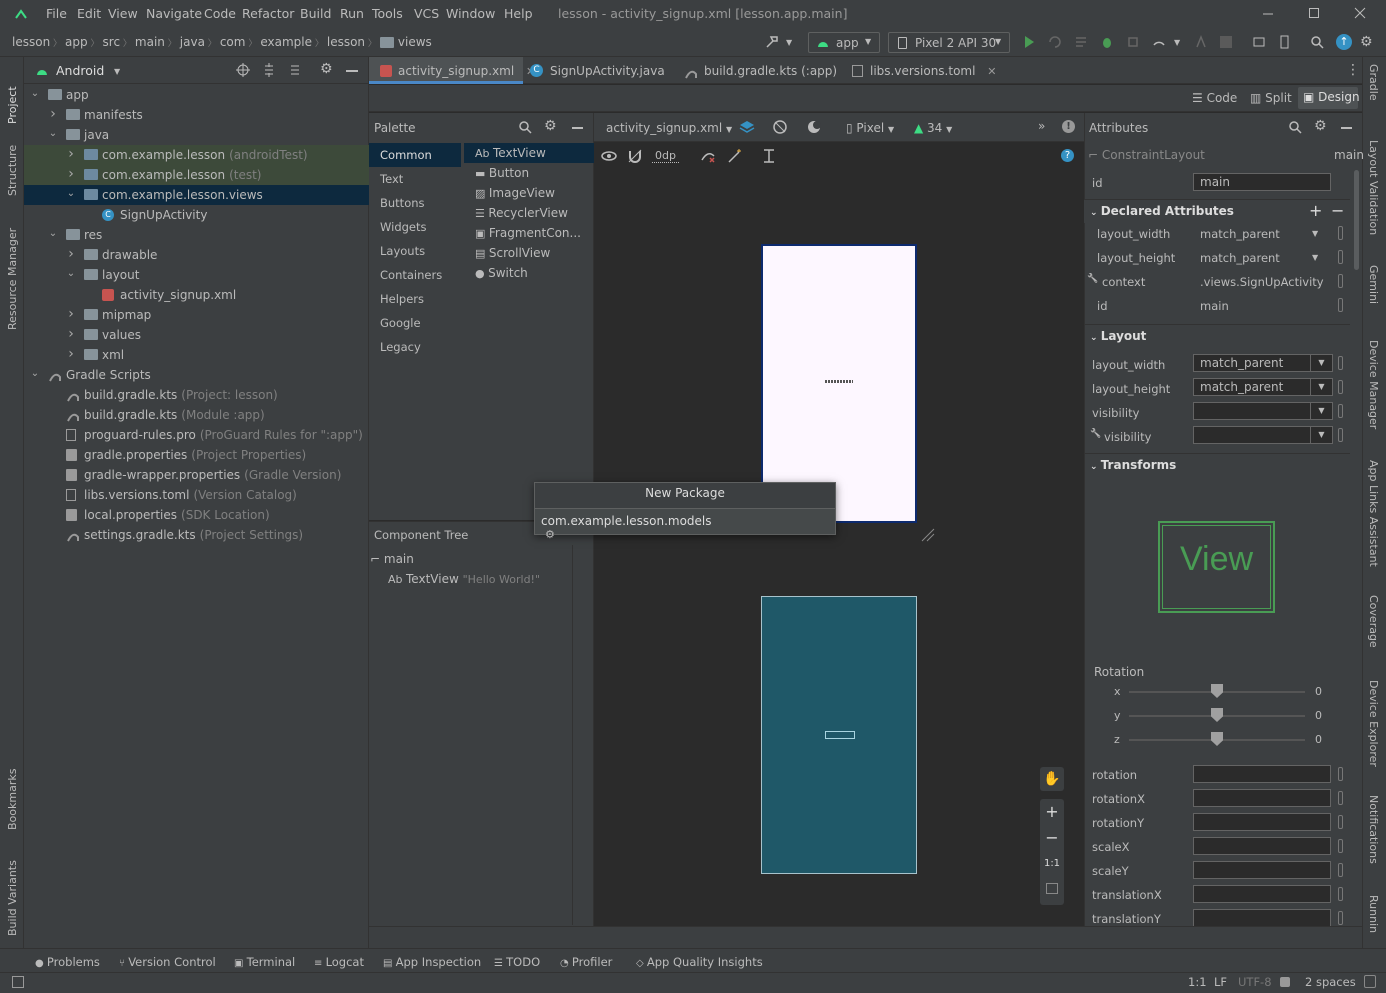 The image size is (1386, 993). Describe the element at coordinates (196, 535) in the screenshot. I see `tree-item-gradle-file: settings.gradle.kts (Project Settings)` at that location.